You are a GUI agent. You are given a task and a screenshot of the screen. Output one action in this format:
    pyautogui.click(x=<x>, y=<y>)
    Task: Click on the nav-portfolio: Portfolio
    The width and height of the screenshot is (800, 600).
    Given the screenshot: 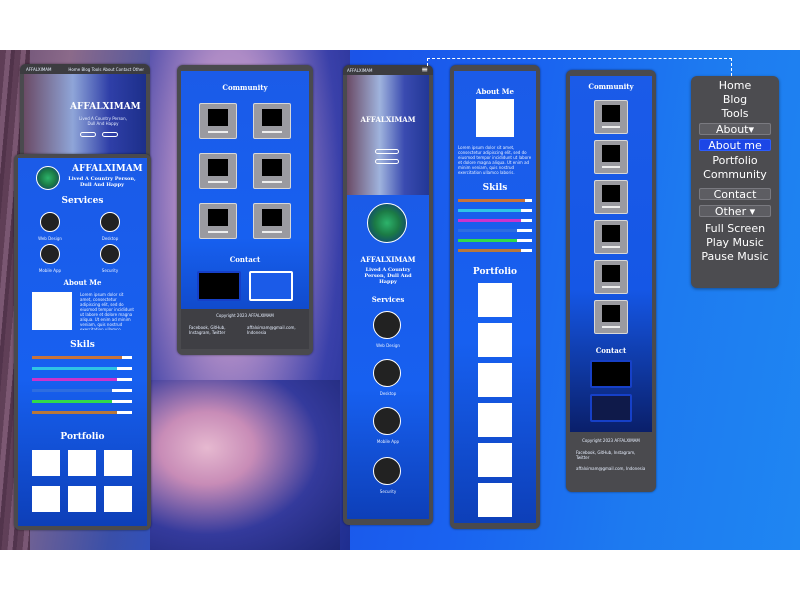 What is the action you would take?
    pyautogui.click(x=735, y=160)
    